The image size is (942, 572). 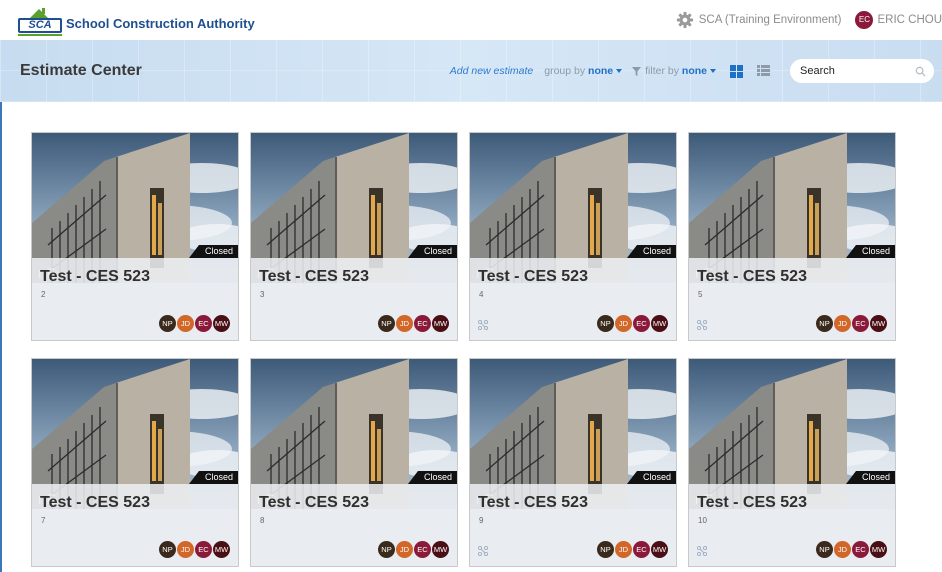 What do you see at coordinates (864, 20) in the screenshot?
I see `user-avatar: EC` at bounding box center [864, 20].